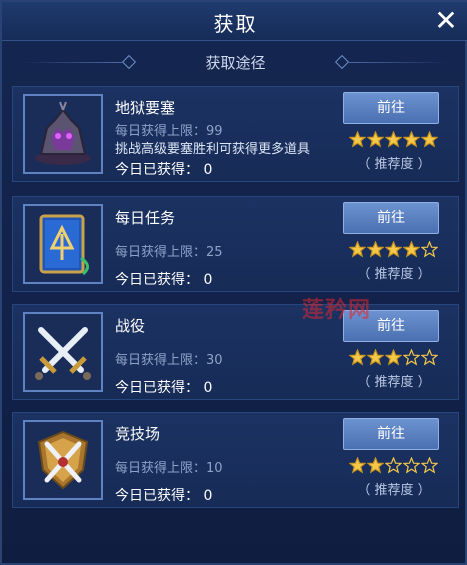 The height and width of the screenshot is (565, 467). What do you see at coordinates (169, 131) in the screenshot?
I see `daily-limit: 每日获得上限：99` at bounding box center [169, 131].